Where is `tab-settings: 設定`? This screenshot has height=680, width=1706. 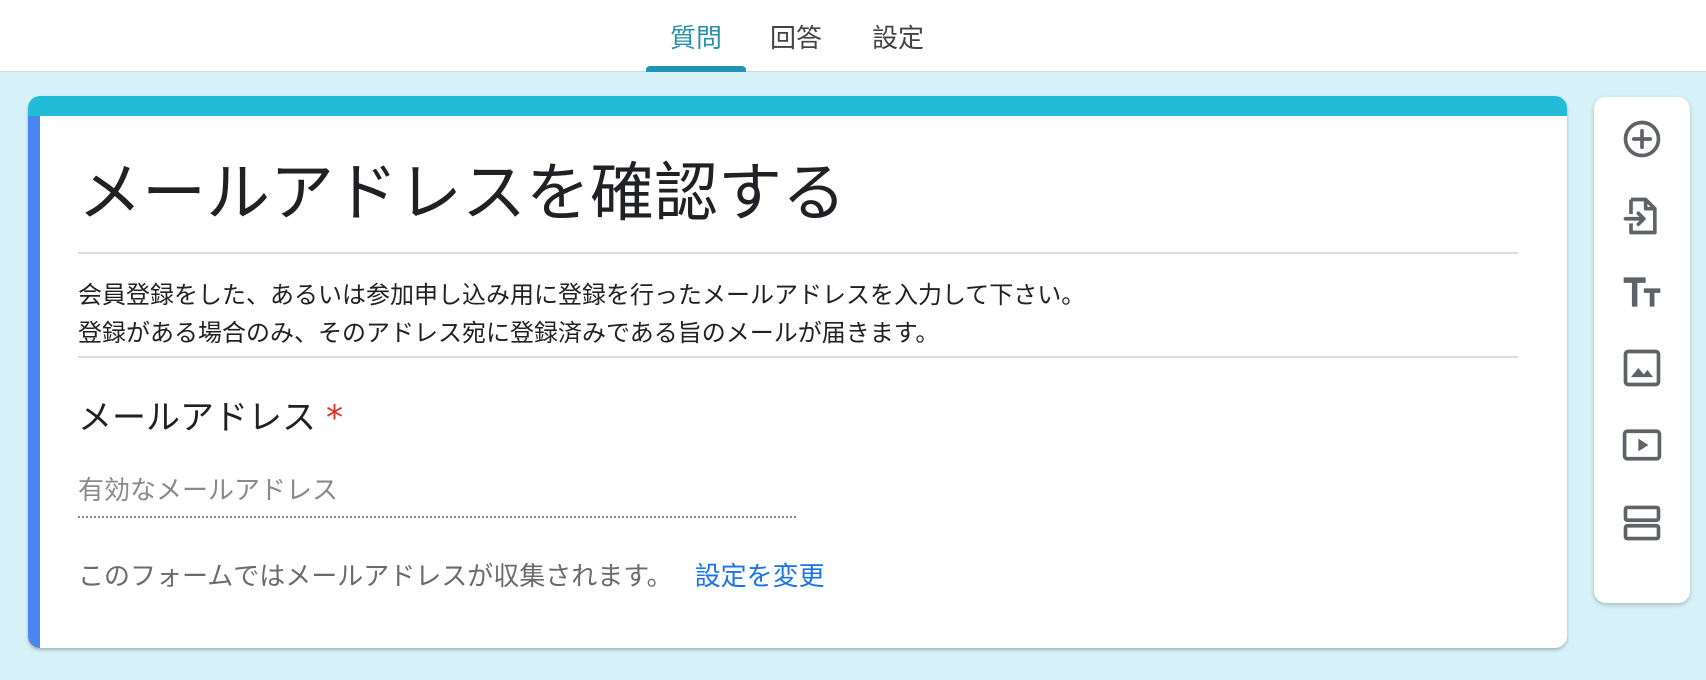
tab-settings: 設定 is located at coordinates (898, 36).